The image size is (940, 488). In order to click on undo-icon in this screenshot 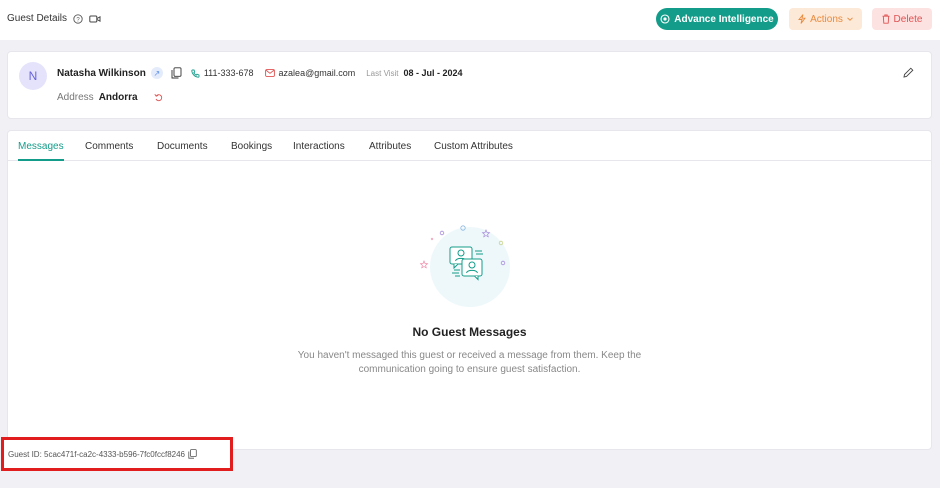, I will do `click(158, 97)`.